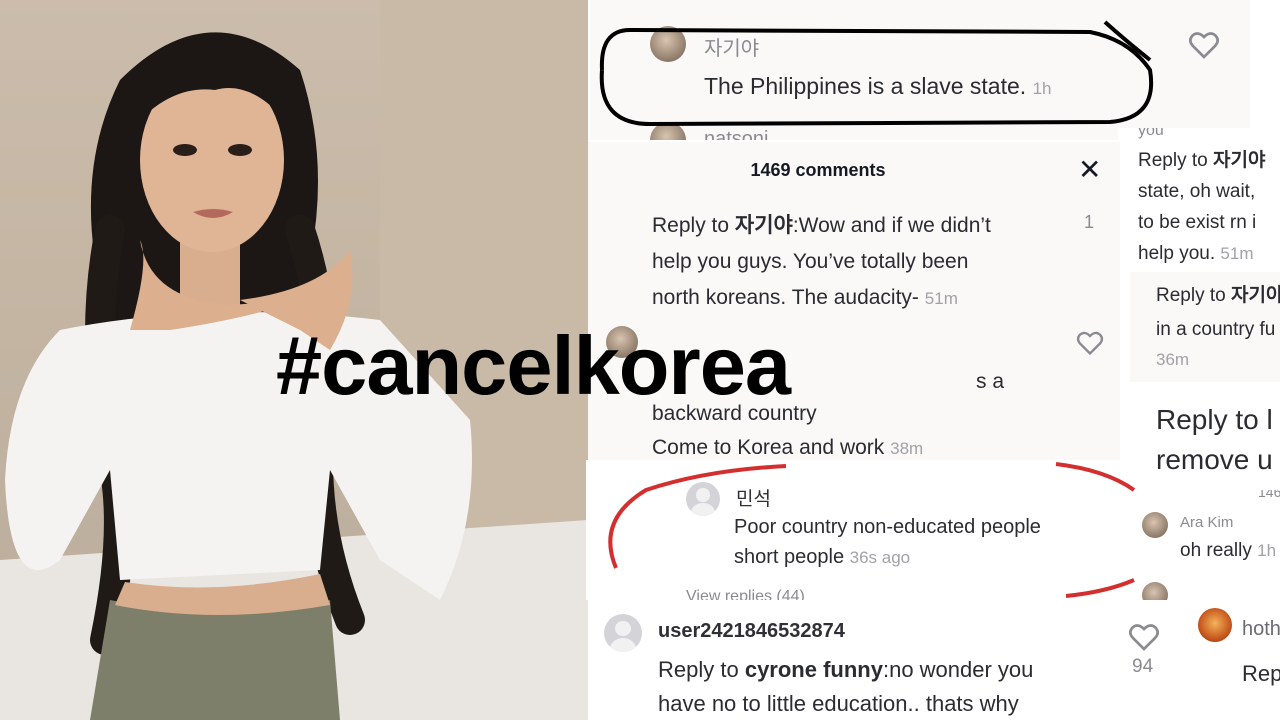  What do you see at coordinates (1214, 459) in the screenshot?
I see `partial-line-2: remove u` at bounding box center [1214, 459].